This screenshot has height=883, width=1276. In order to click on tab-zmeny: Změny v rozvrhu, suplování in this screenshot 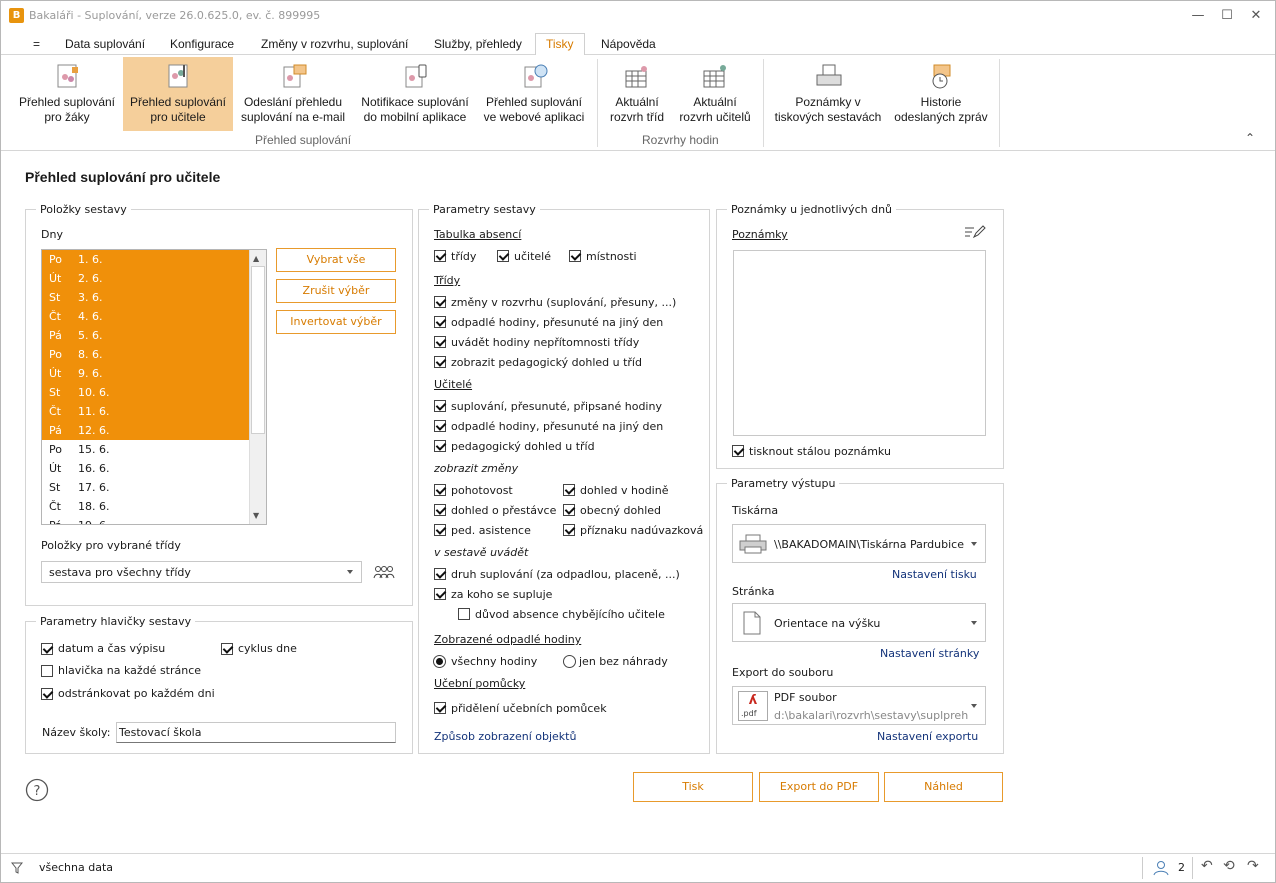, I will do `click(334, 44)`.